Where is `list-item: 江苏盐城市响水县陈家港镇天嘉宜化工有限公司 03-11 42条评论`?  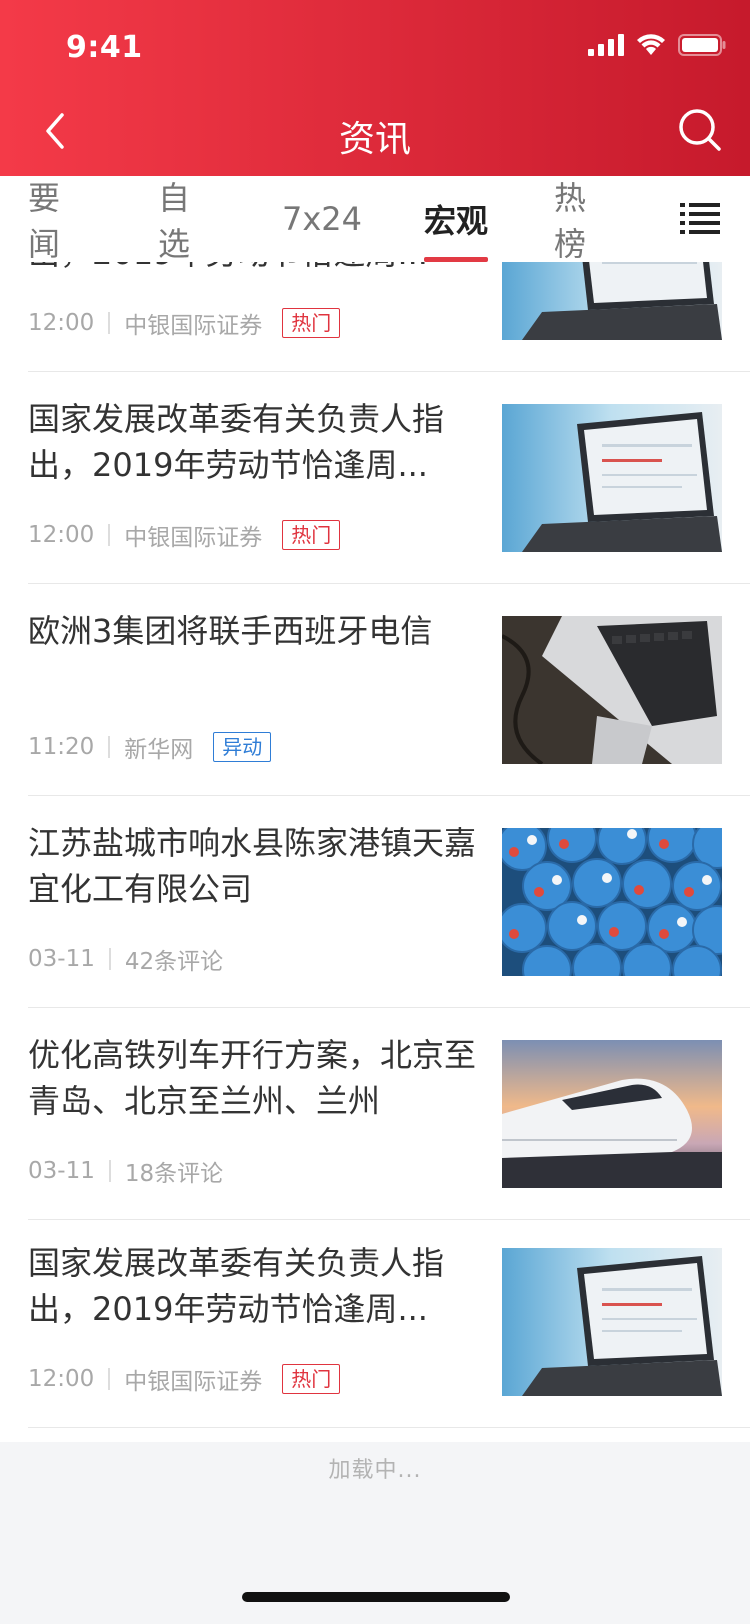
list-item: 江苏盐城市响水县陈家港镇天嘉宜化工有限公司 03-11 42条评论 is located at coordinates (375, 902).